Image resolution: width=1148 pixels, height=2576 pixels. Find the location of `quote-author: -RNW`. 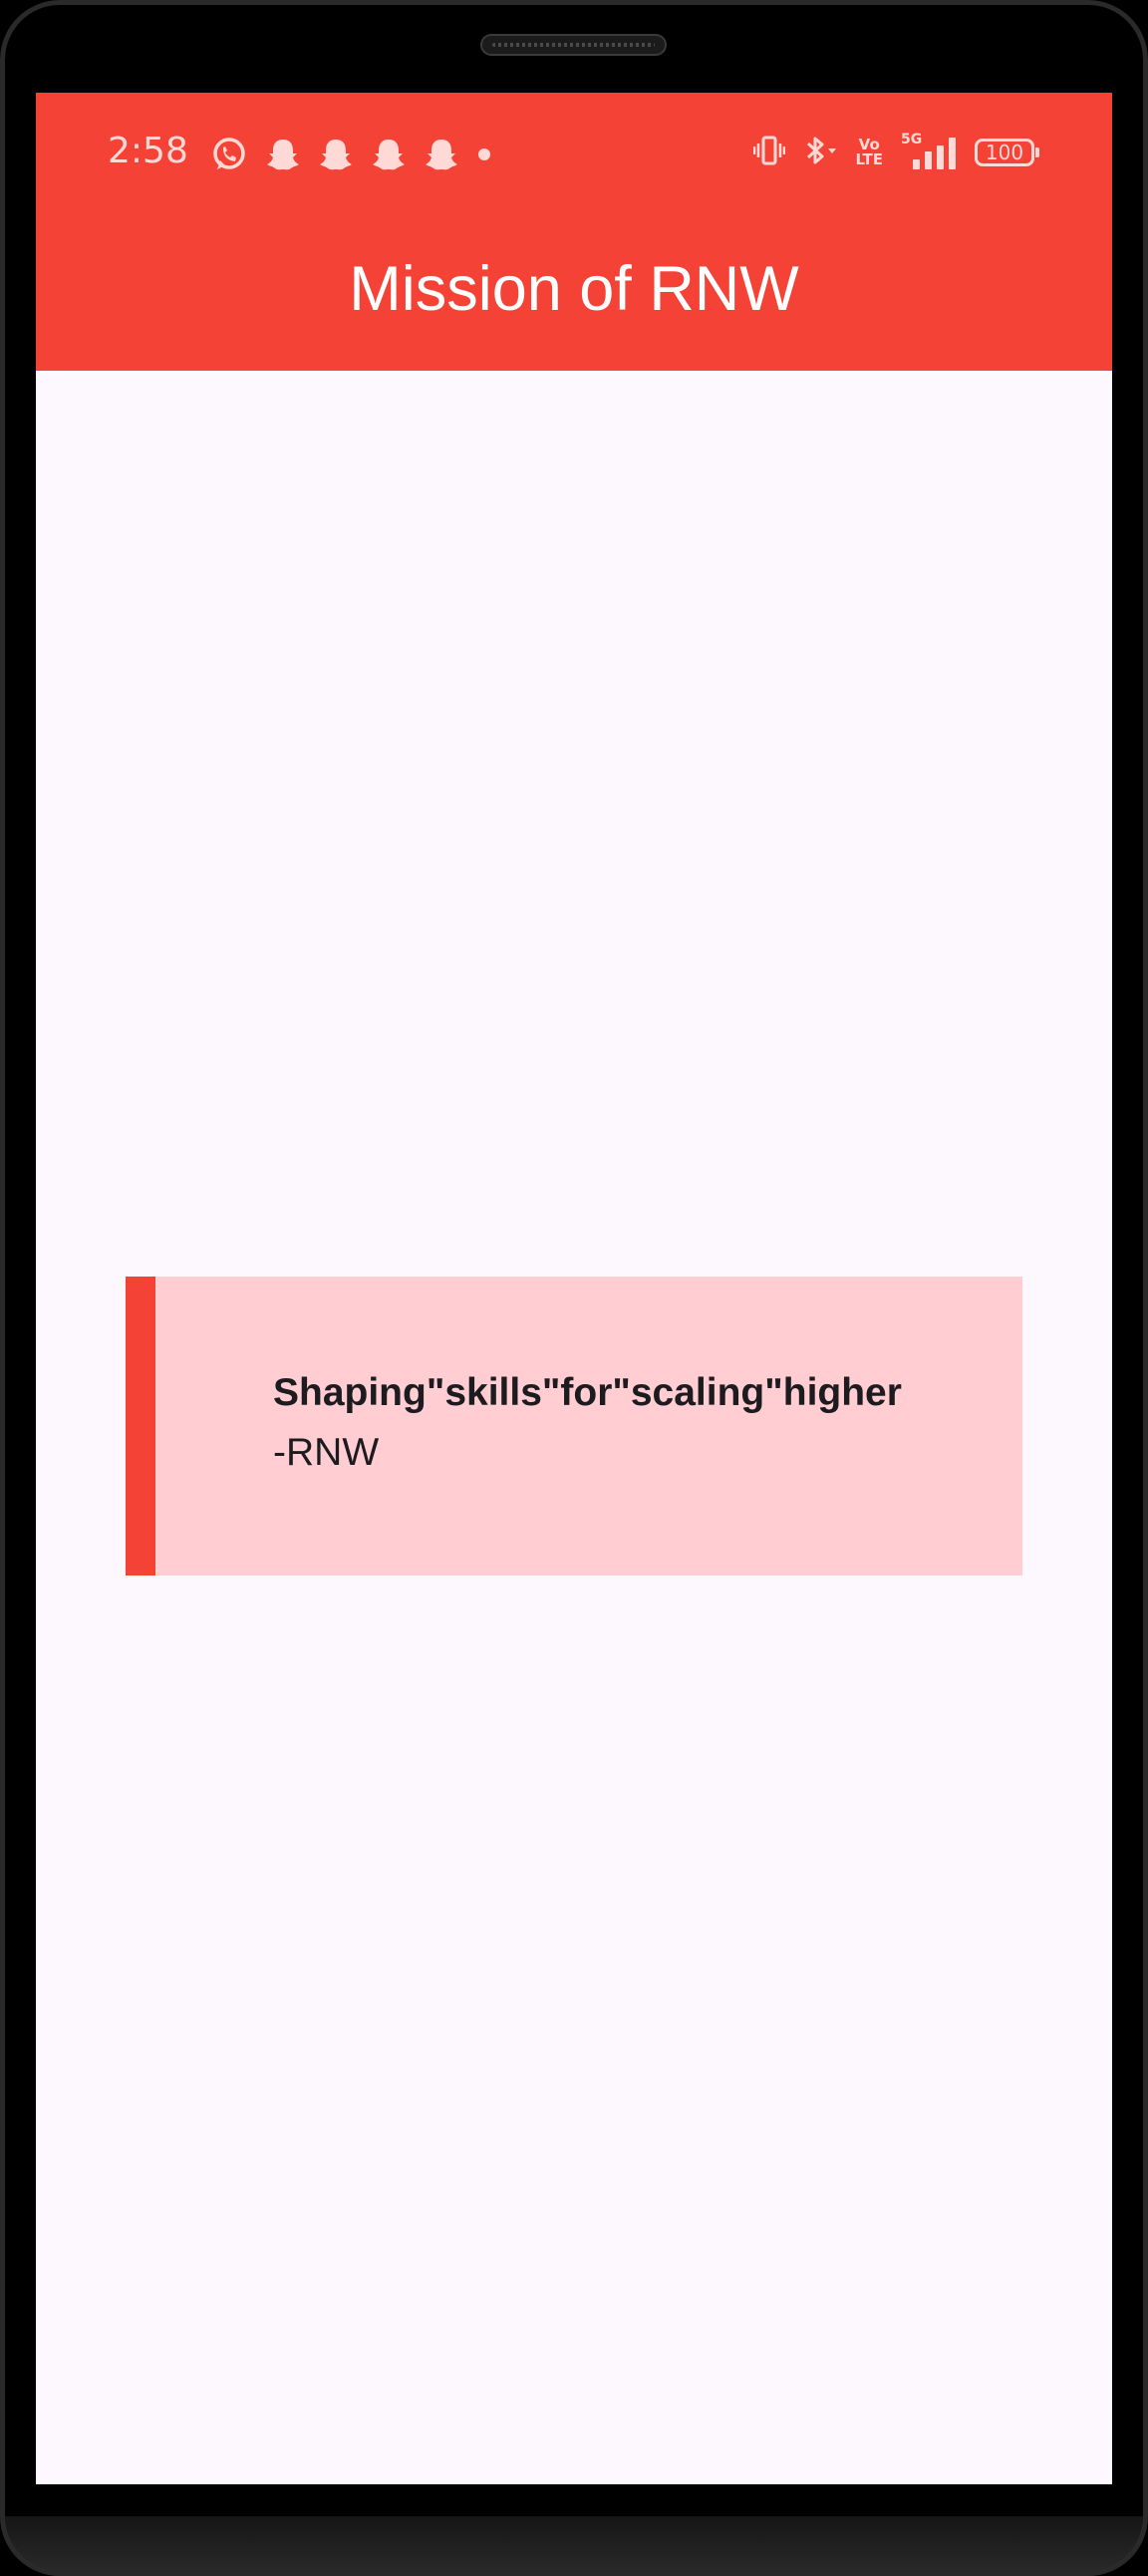

quote-author: -RNW is located at coordinates (326, 1452).